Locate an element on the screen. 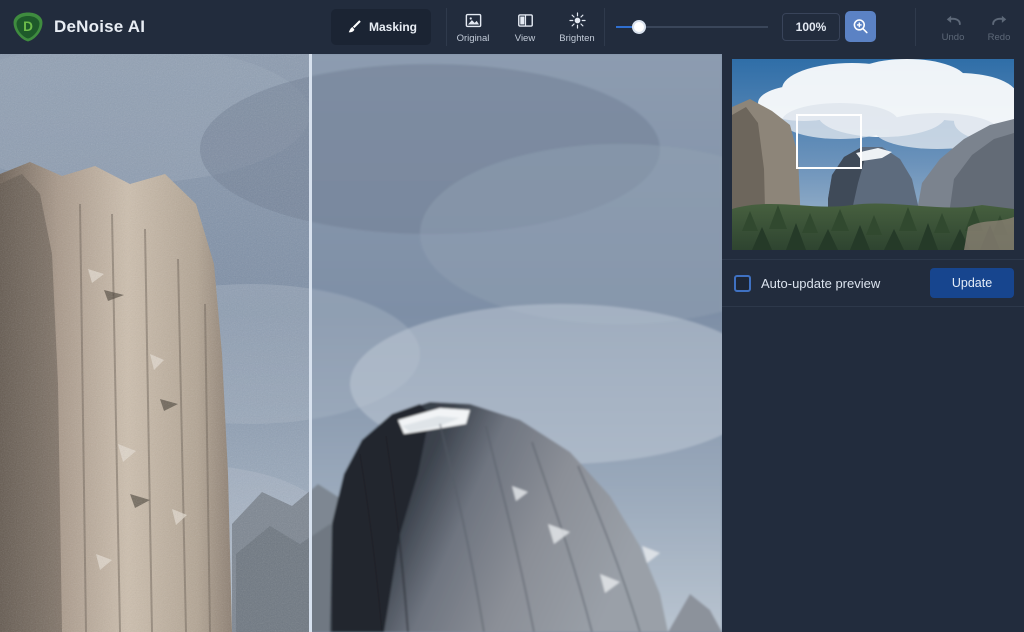 The width and height of the screenshot is (1024, 632). redo-button: Redo is located at coordinates (999, 27).